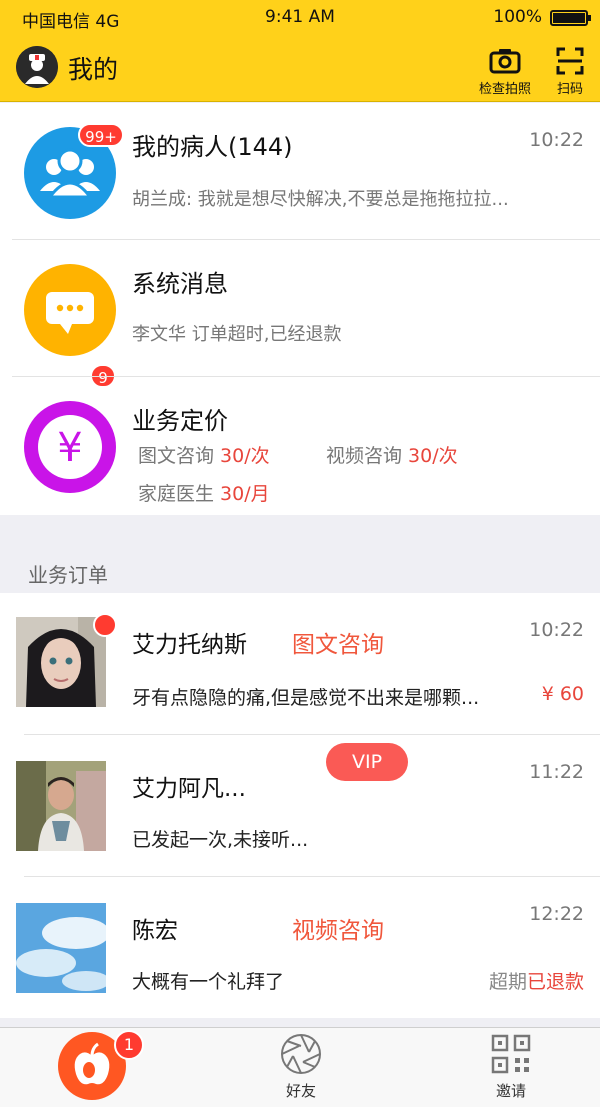 The height and width of the screenshot is (1107, 600). Describe the element at coordinates (556, 772) in the screenshot. I see `order-time: 11:22` at that location.